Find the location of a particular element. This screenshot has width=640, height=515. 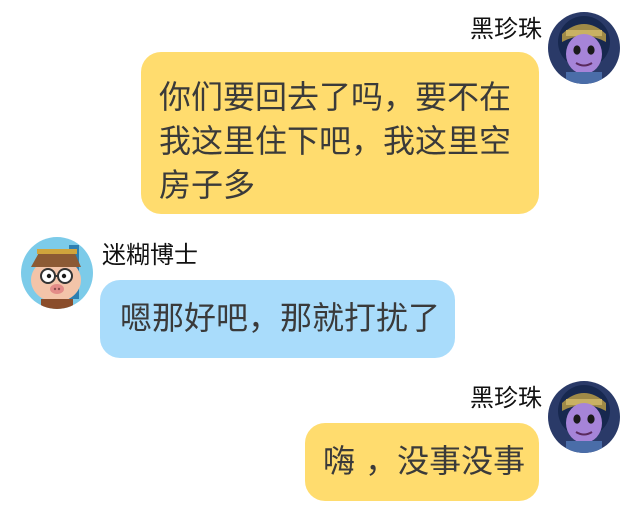

message-bubble: 嗯那好吧，那就打扰了 is located at coordinates (277, 319).